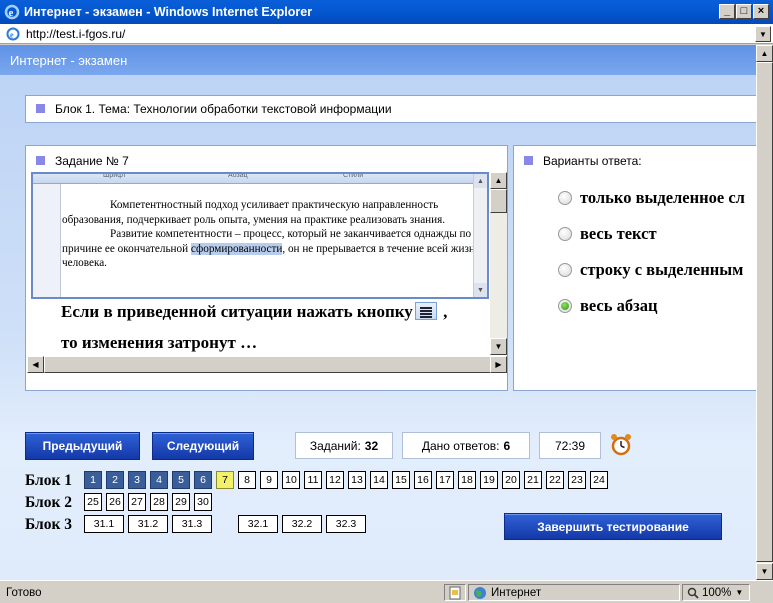 The width and height of the screenshot is (773, 603). I want to click on task-cell: 32.1, so click(258, 524).